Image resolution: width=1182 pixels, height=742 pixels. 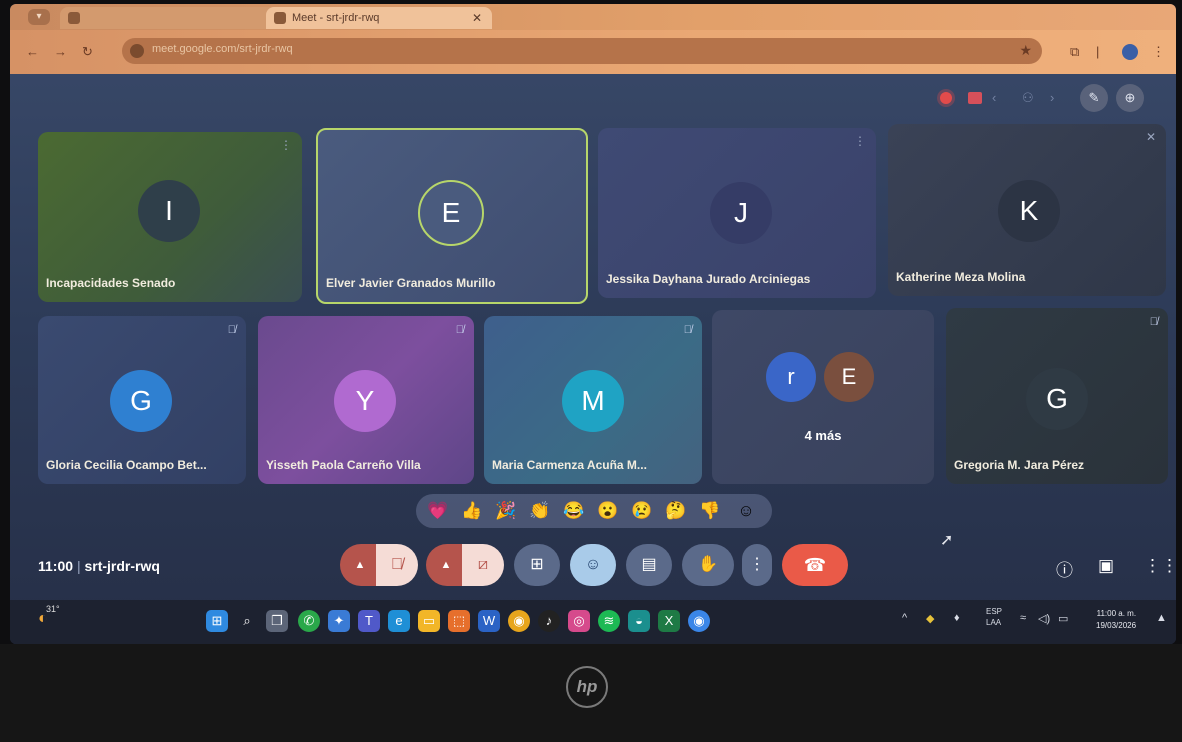 What do you see at coordinates (639, 621) in the screenshot?
I see `edge-alt-icon: ◒` at bounding box center [639, 621].